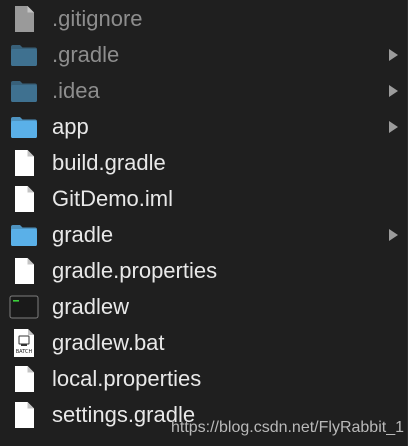 Image resolution: width=408 pixels, height=446 pixels. Describe the element at coordinates (203, 235) in the screenshot. I see `file-row-gradle: gradle` at that location.